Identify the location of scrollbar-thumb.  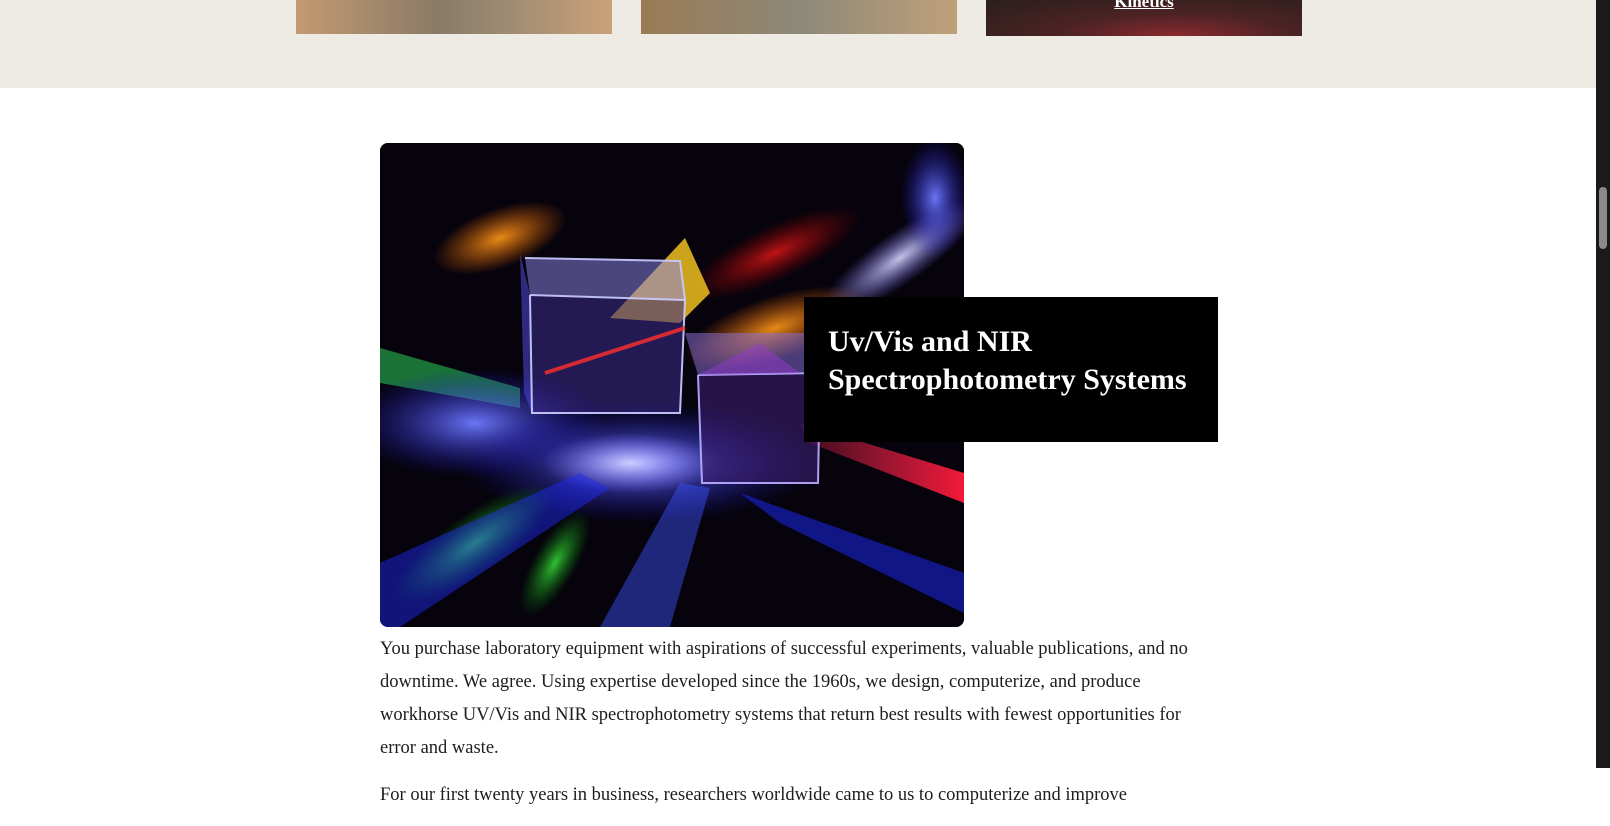
(1603, 218).